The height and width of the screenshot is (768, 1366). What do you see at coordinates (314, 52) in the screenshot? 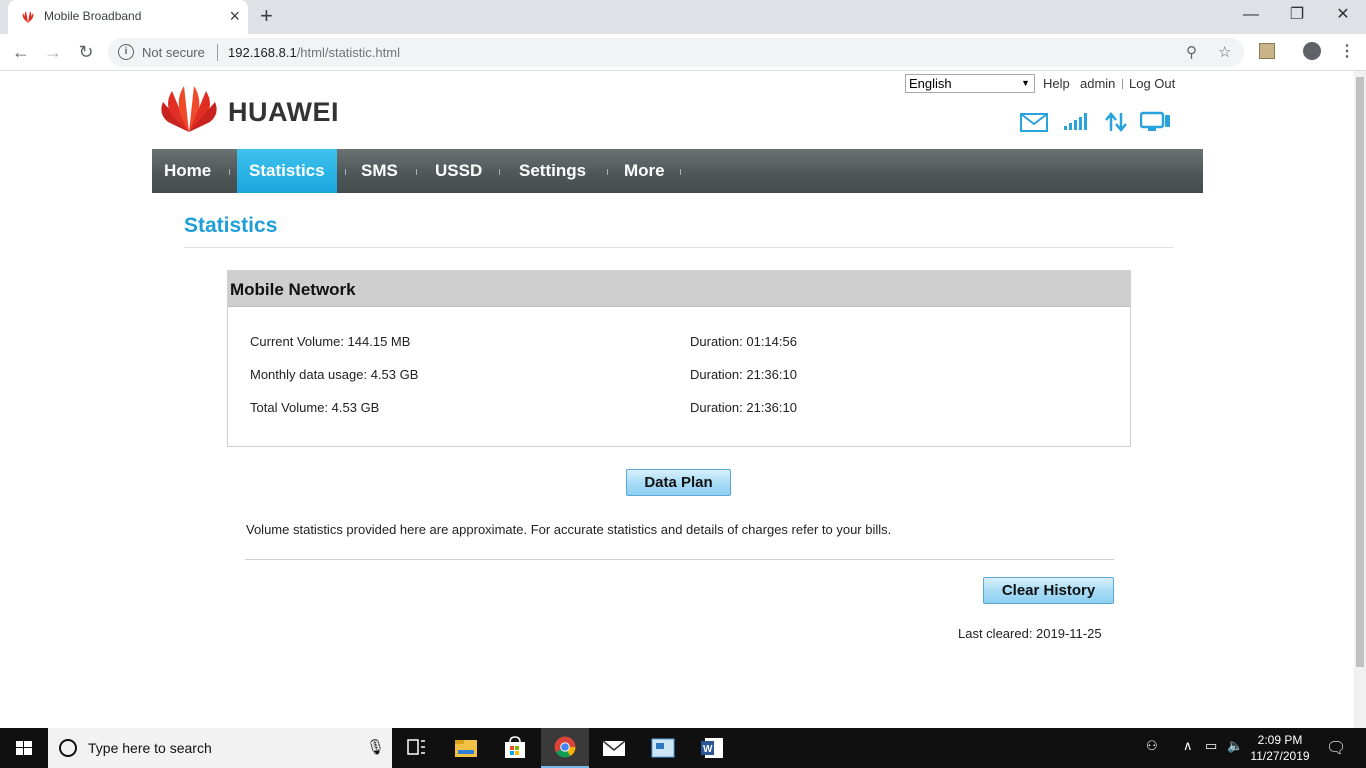
I see `url-text: 192.168.8.1/html/statistic.html` at bounding box center [314, 52].